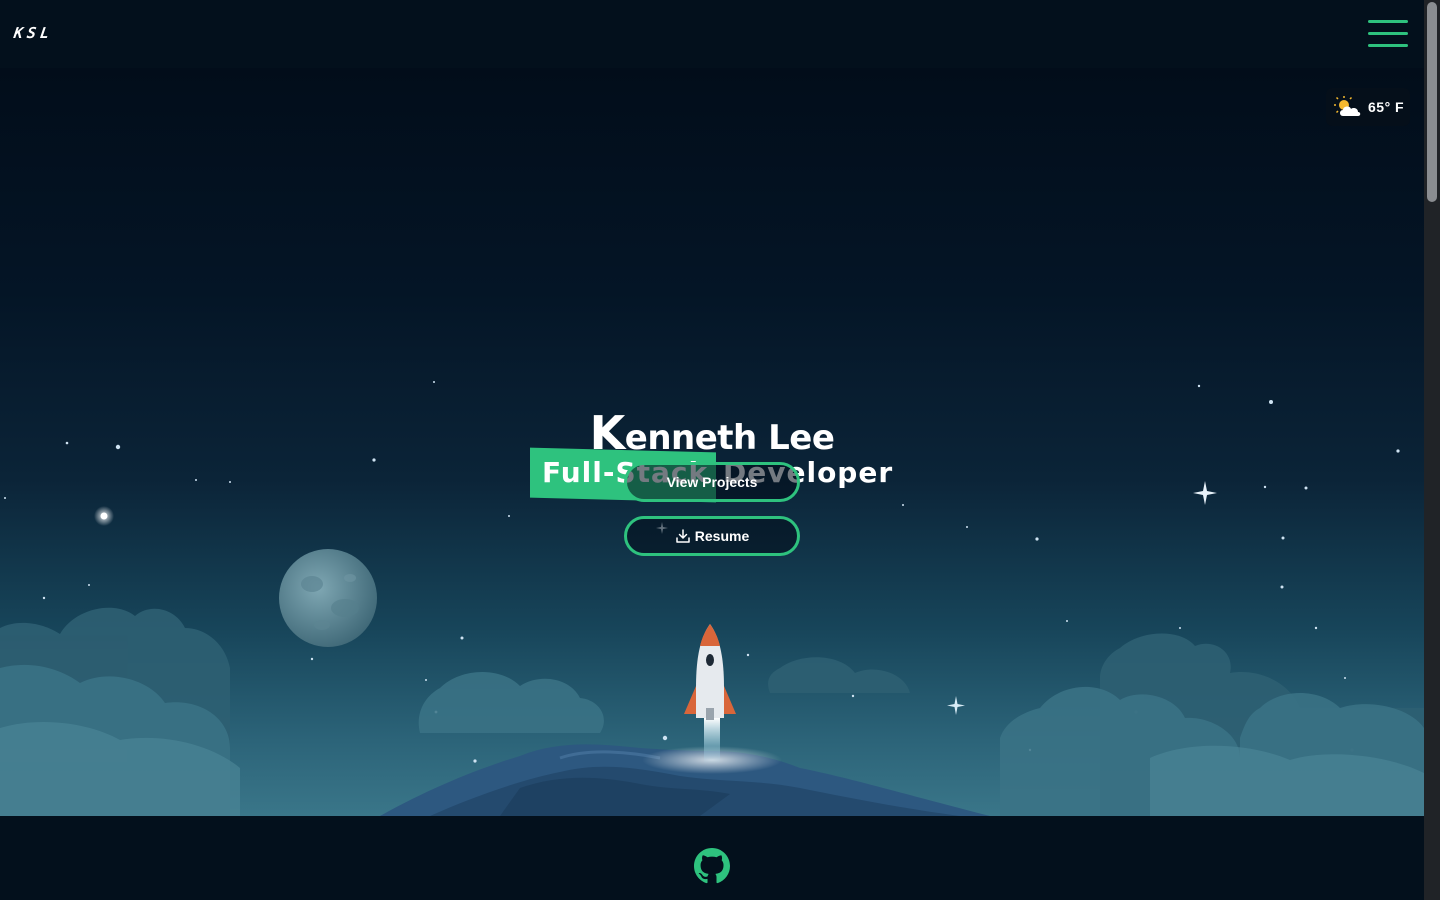 The width and height of the screenshot is (1440, 900). I want to click on mountain, so click(685, 780).